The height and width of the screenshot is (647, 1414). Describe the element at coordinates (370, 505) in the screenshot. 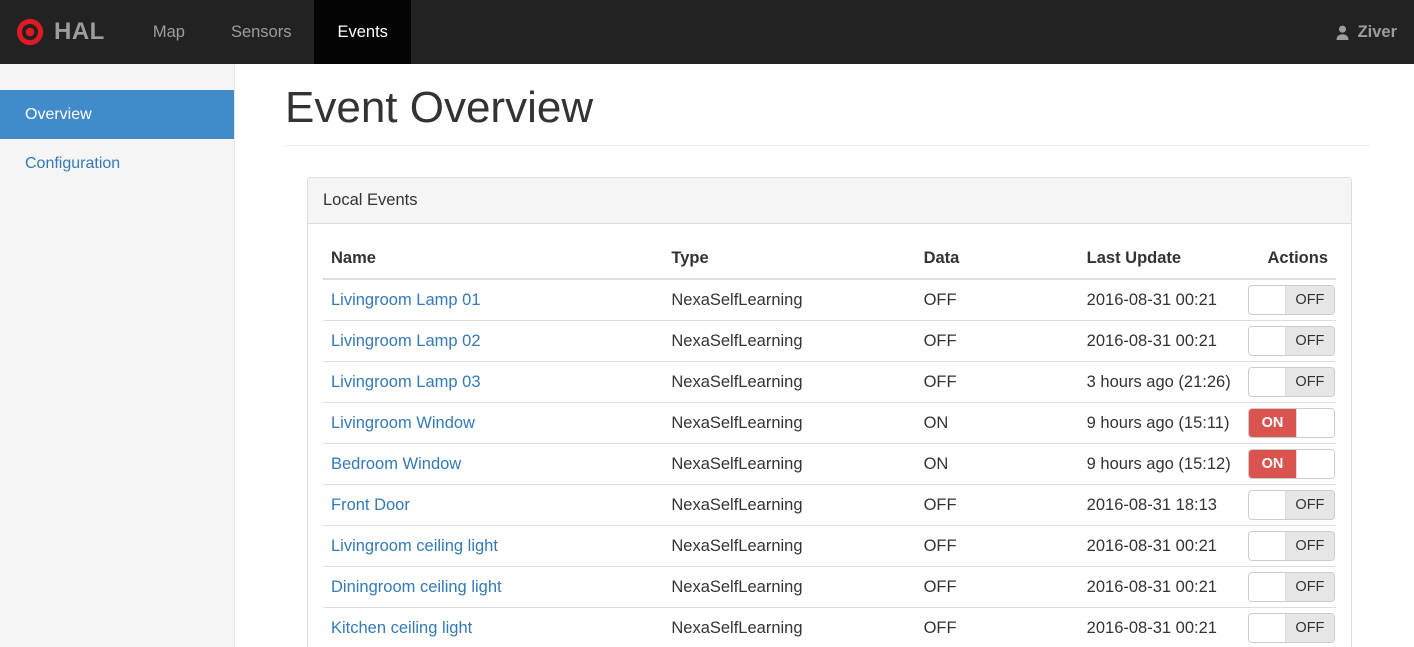

I see `event-name-link: Front Door` at that location.